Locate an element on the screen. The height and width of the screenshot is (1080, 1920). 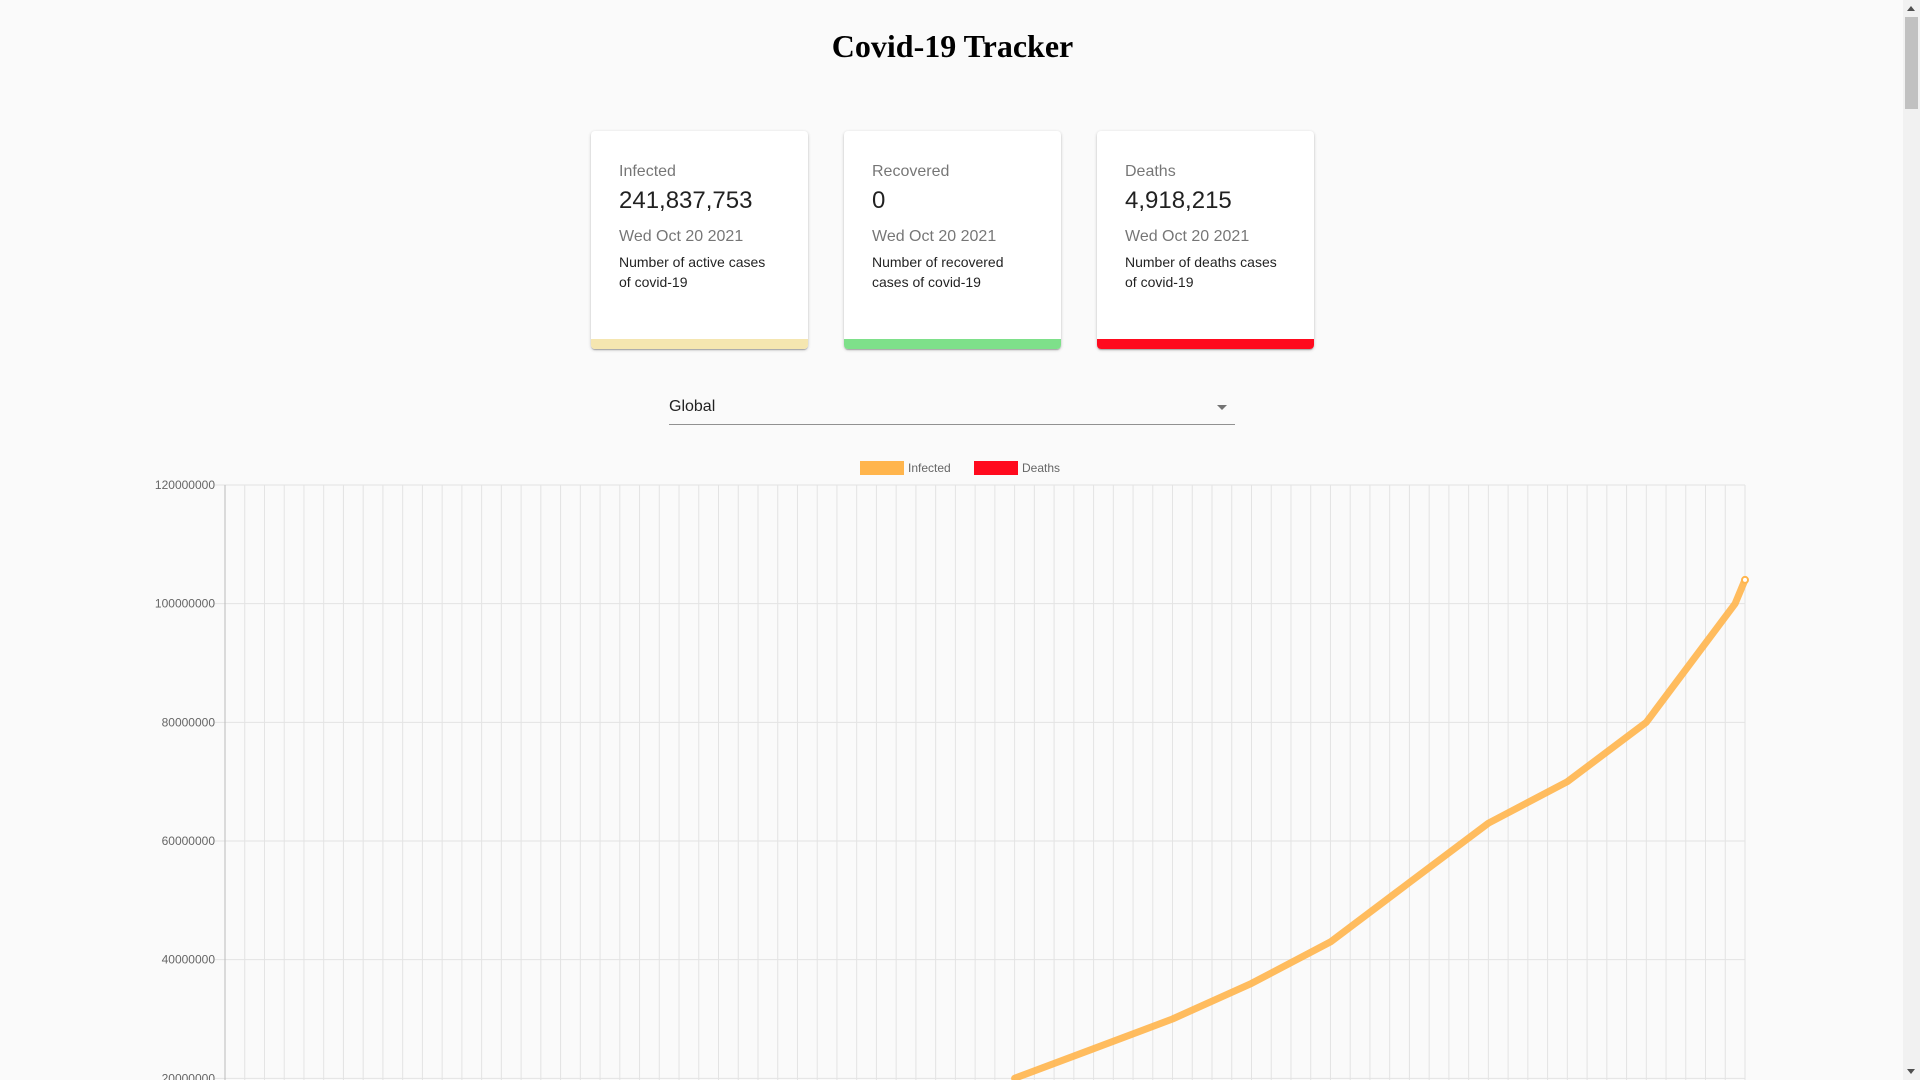
card-value: 0 is located at coordinates (879, 200).